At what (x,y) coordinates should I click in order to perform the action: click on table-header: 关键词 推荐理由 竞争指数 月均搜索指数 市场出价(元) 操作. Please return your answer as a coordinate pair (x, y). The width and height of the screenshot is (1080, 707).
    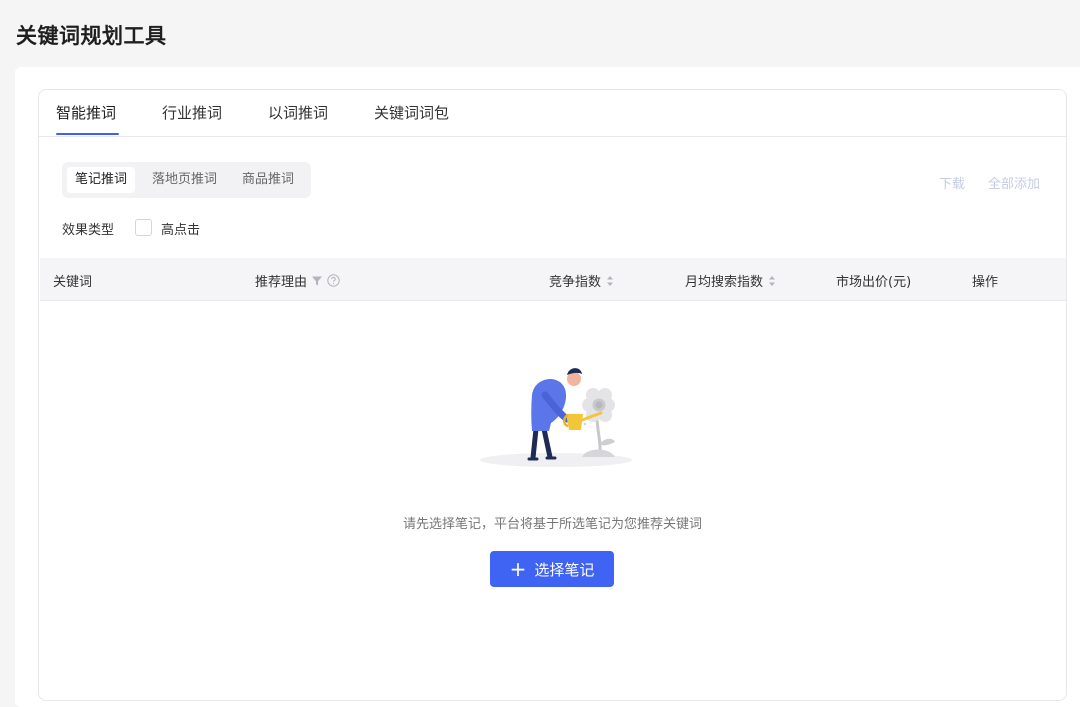
    Looking at the image, I should click on (553, 279).